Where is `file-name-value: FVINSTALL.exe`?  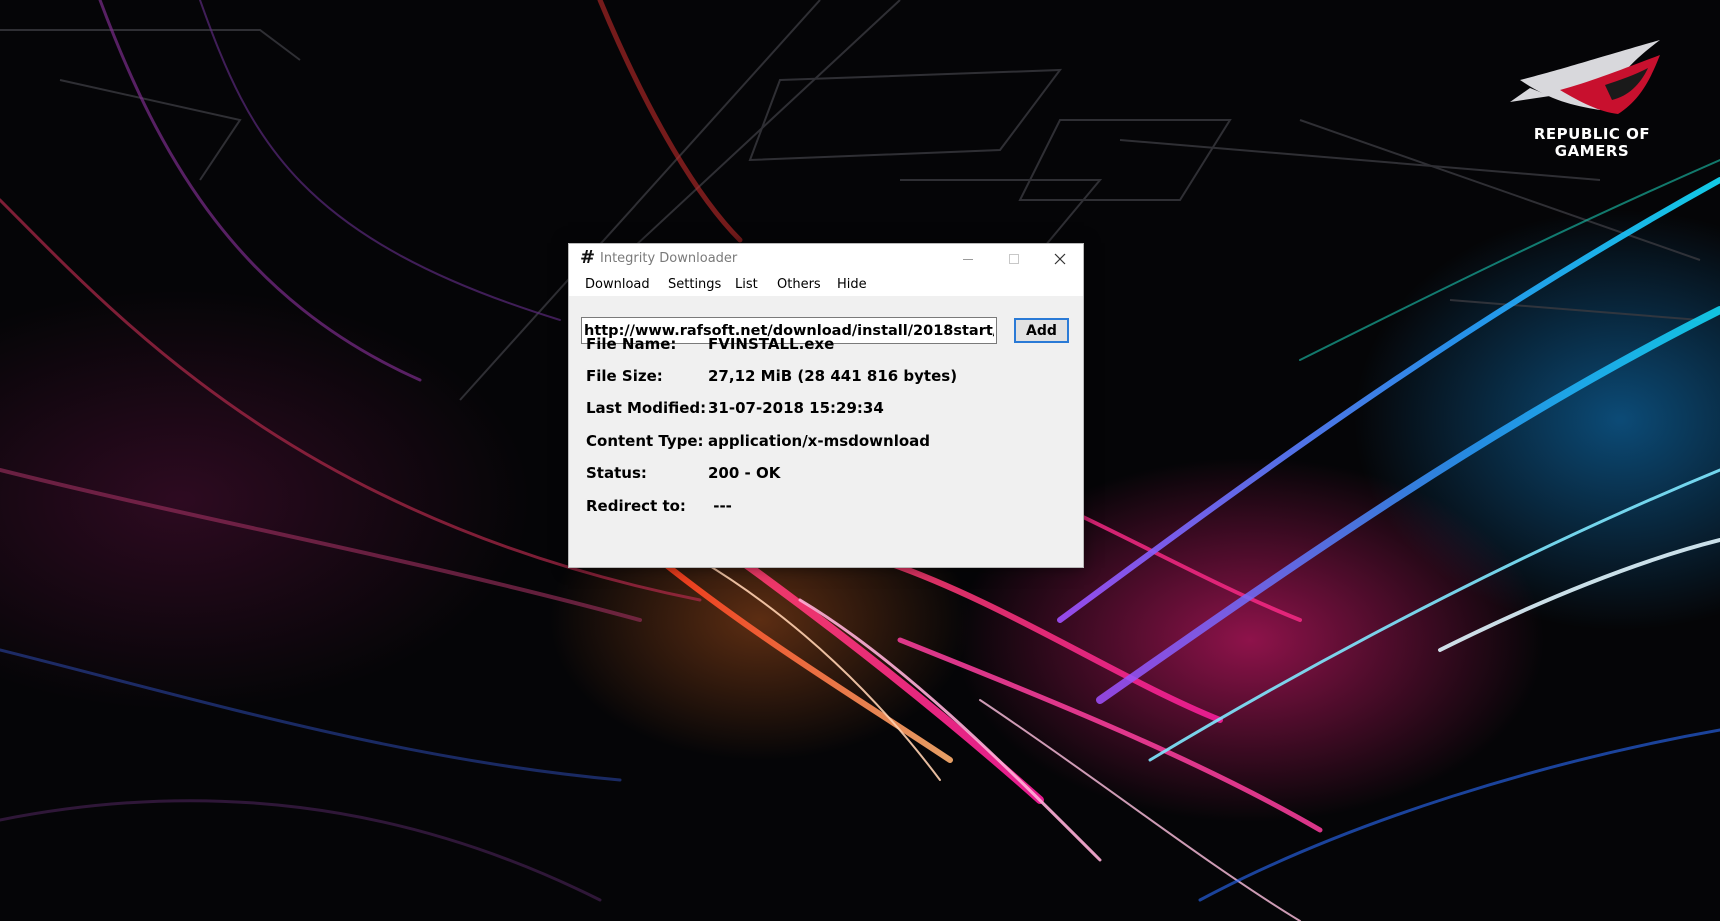
file-name-value: FVINSTALL.exe is located at coordinates (771, 344).